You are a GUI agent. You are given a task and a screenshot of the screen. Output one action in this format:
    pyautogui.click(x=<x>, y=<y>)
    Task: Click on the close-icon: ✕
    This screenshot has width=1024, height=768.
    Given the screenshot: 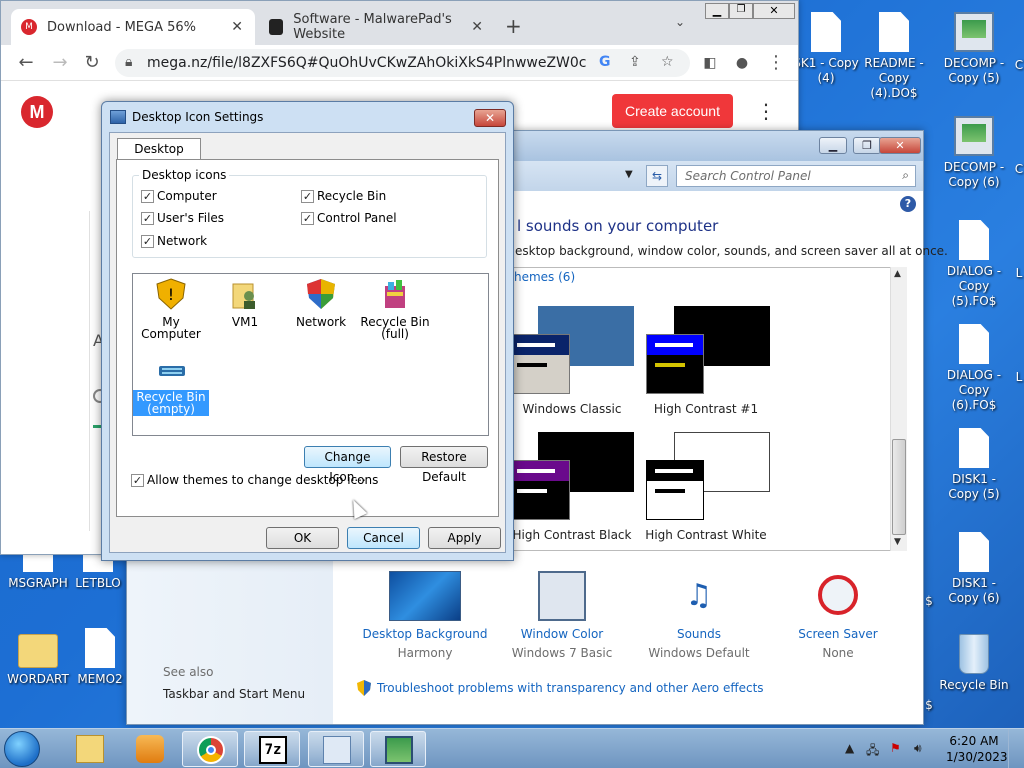 What is the action you would take?
    pyautogui.click(x=490, y=118)
    